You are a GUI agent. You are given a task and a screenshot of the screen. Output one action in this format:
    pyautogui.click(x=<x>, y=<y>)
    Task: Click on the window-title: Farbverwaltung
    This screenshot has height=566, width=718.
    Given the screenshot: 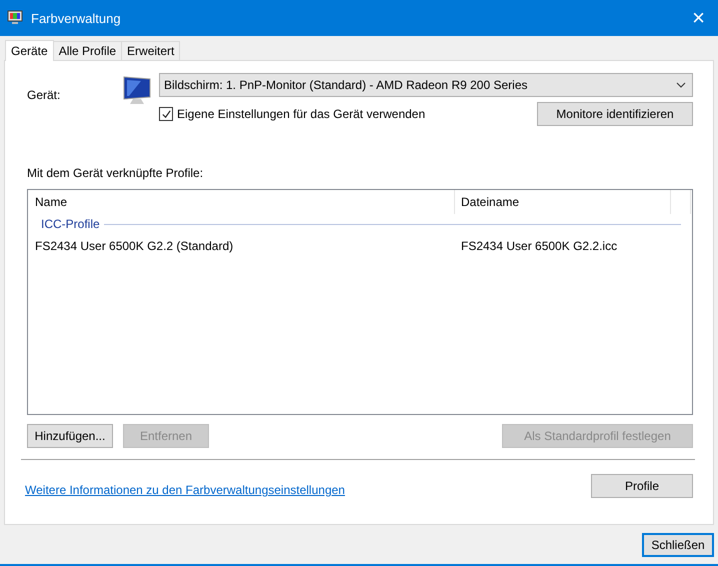 What is the action you would take?
    pyautogui.click(x=76, y=18)
    